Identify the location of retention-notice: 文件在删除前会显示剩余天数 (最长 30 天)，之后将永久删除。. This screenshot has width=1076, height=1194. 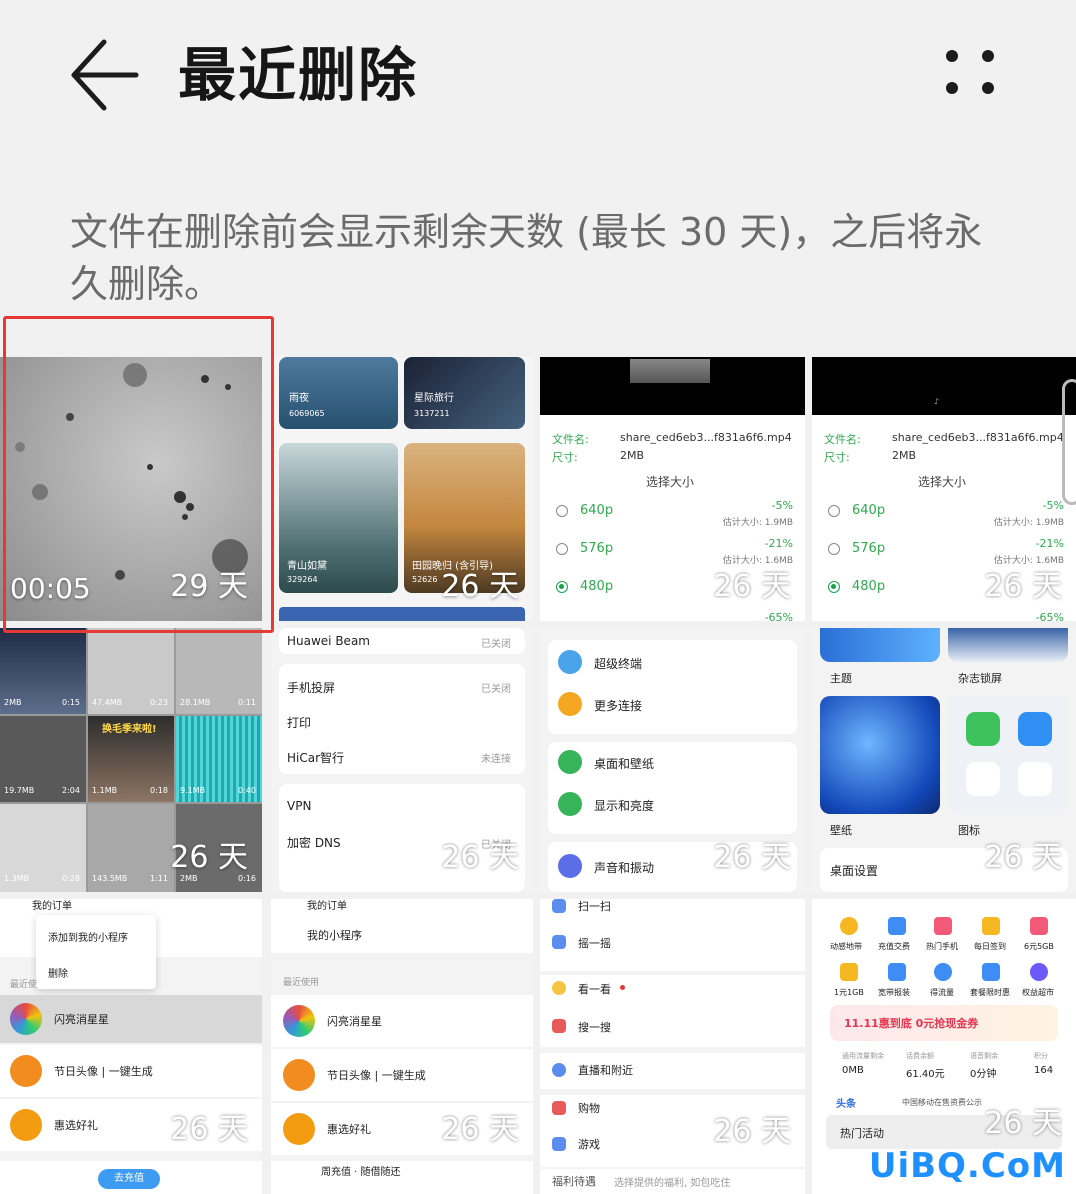
(526, 258).